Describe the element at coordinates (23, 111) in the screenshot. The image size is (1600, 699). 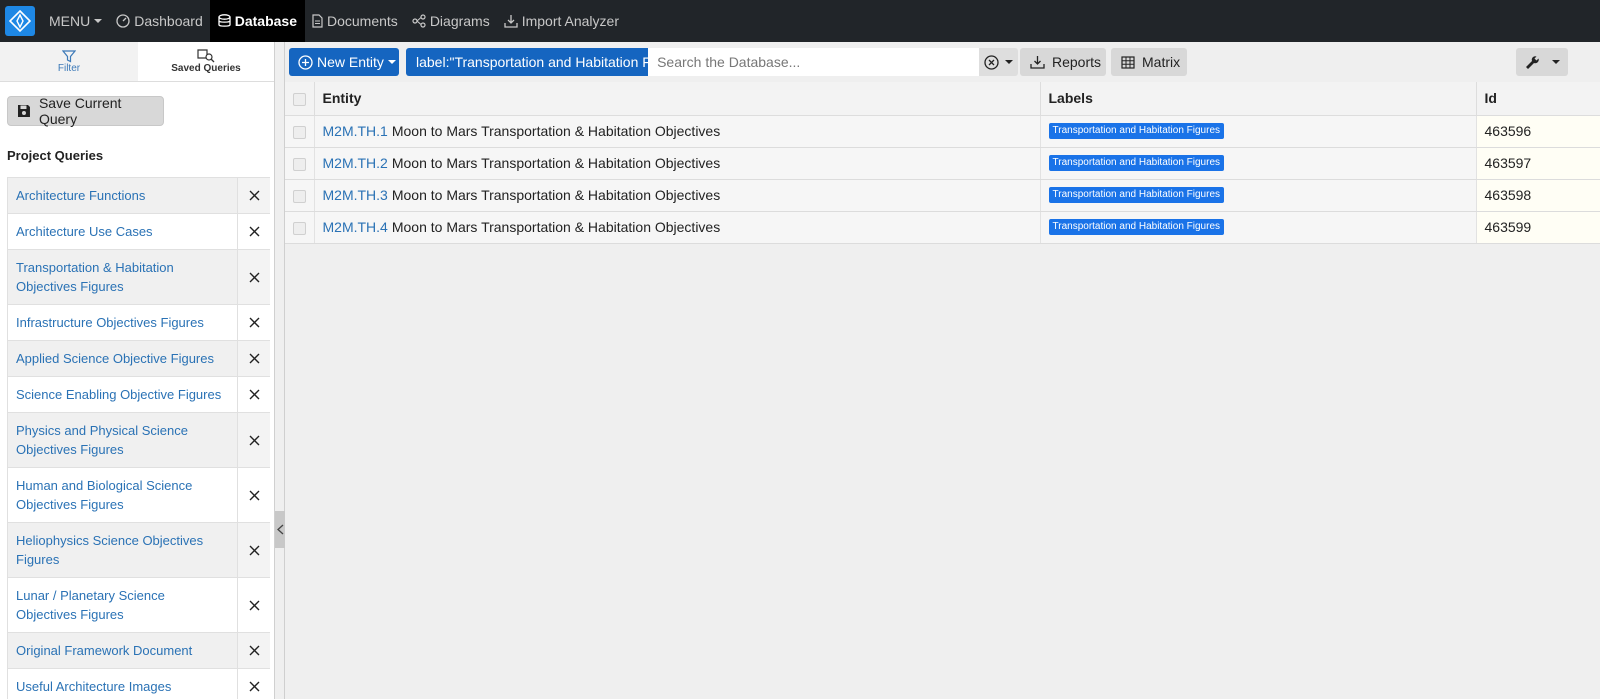
I see `save-icon` at that location.